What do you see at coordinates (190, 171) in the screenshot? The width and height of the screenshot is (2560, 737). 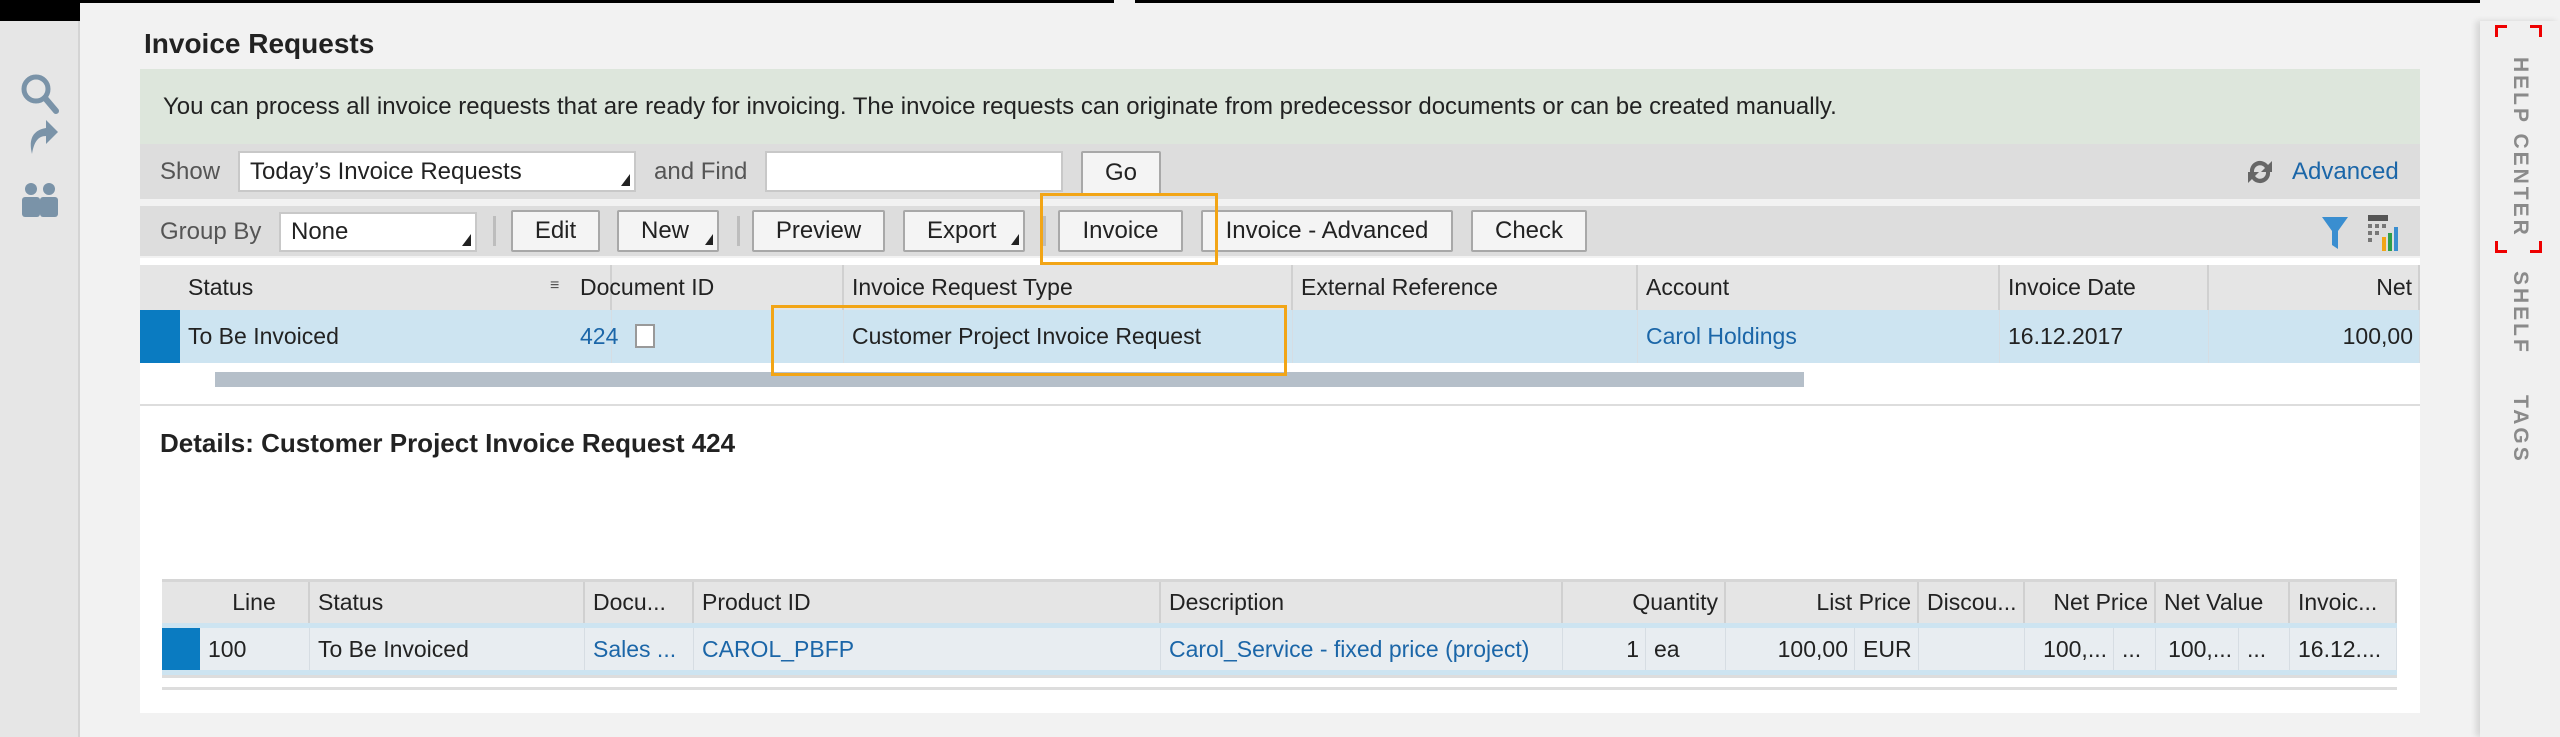 I see `show-label: Show` at bounding box center [190, 171].